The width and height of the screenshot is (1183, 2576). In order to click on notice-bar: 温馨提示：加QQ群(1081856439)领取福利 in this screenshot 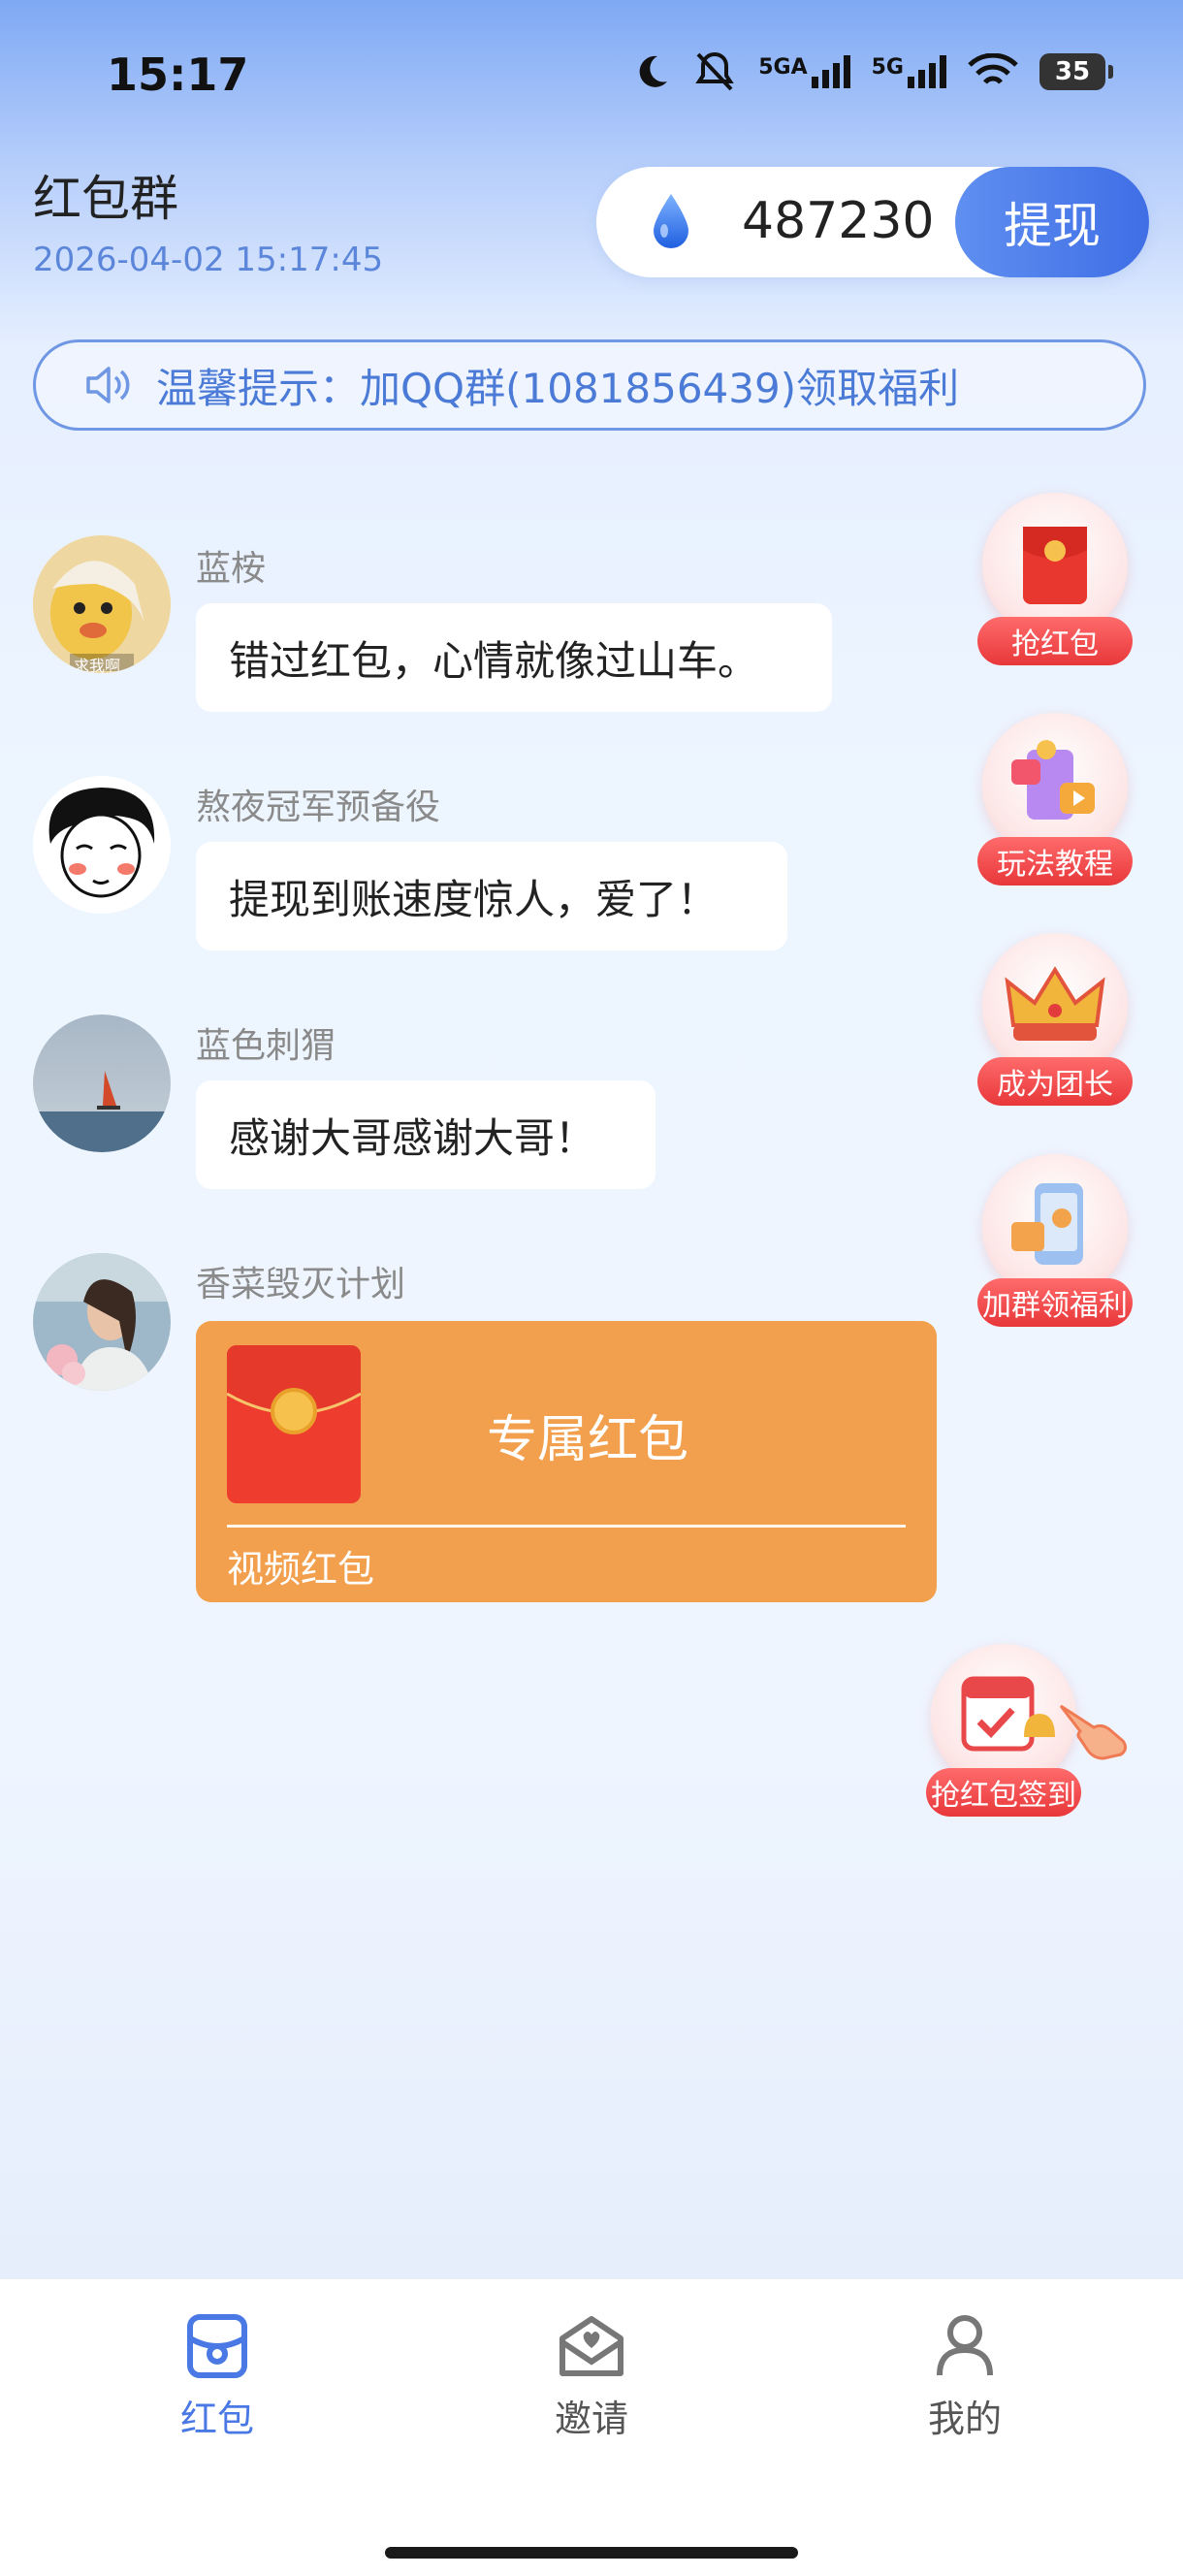, I will do `click(589, 385)`.